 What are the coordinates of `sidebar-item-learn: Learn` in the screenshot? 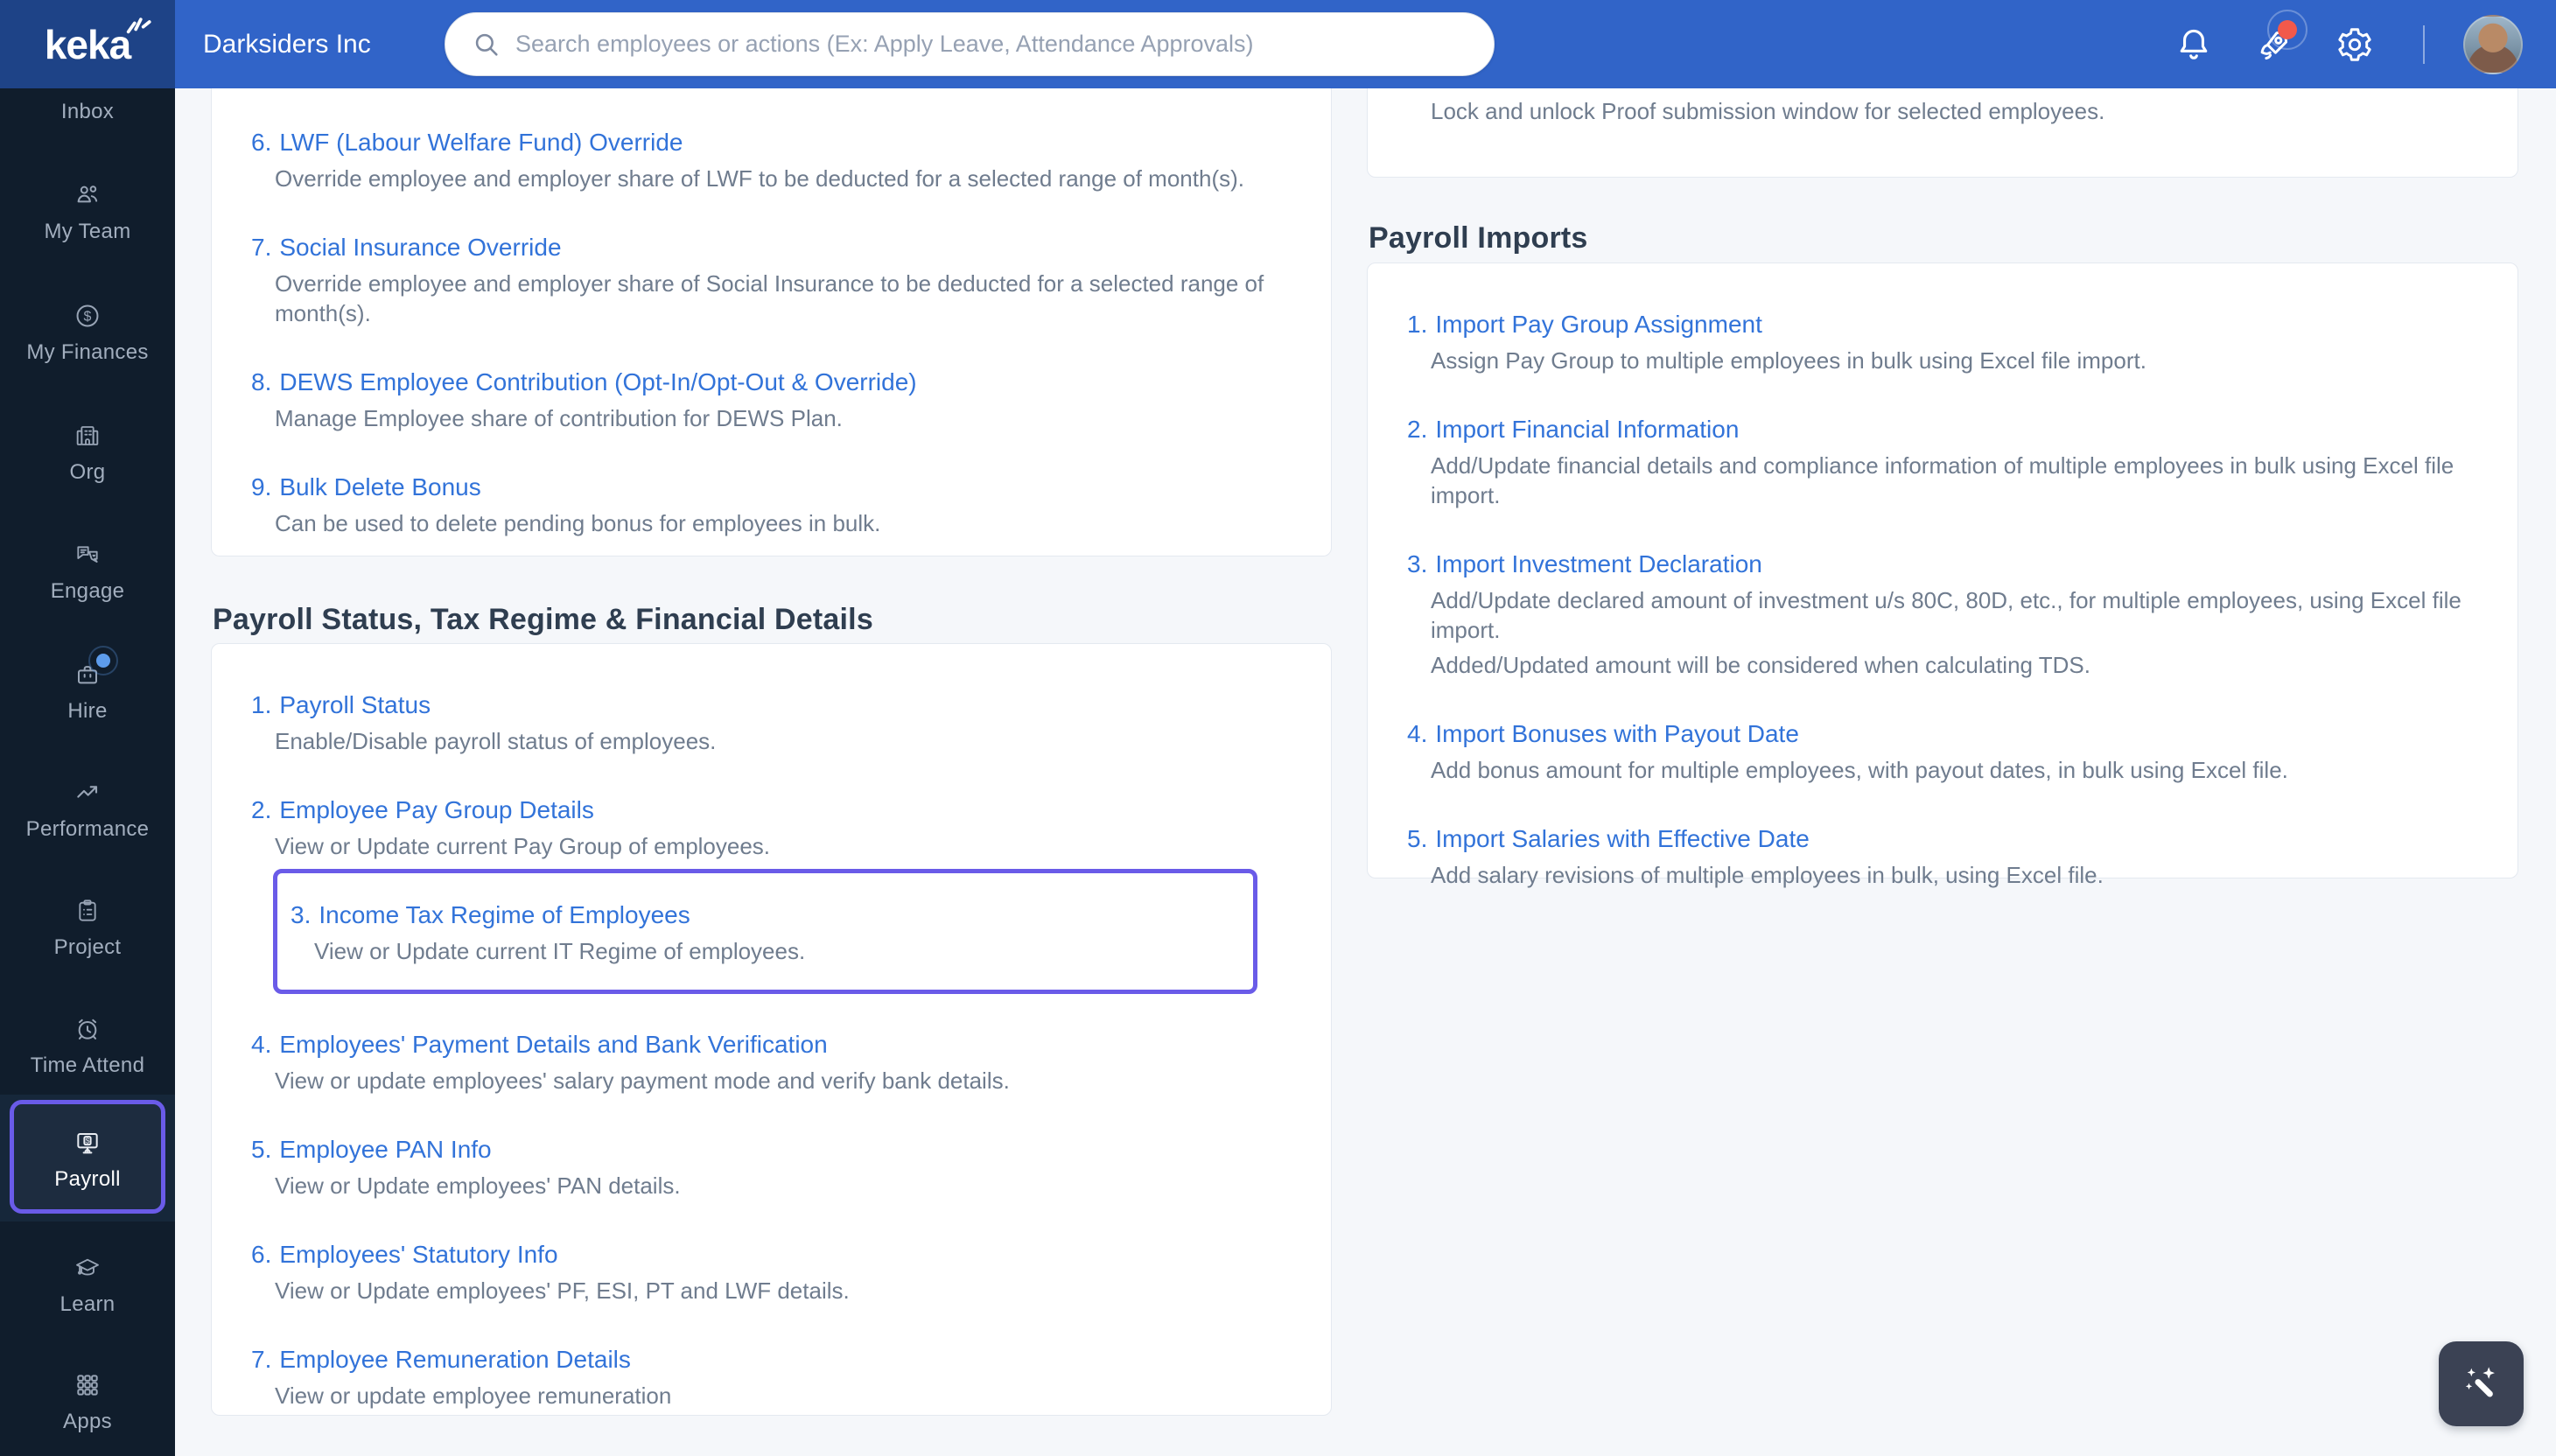 It's located at (87, 1285).